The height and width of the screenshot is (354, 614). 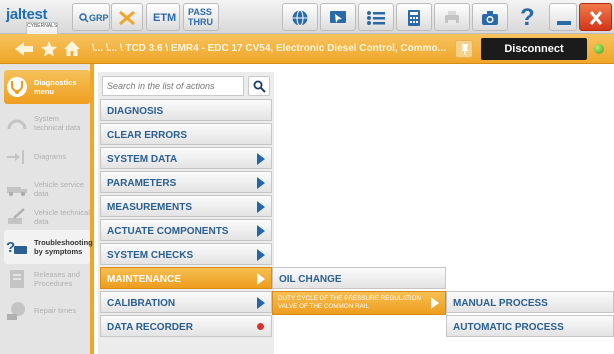 I want to click on action-system-checks: SYSTEM CHECKS, so click(x=186, y=254).